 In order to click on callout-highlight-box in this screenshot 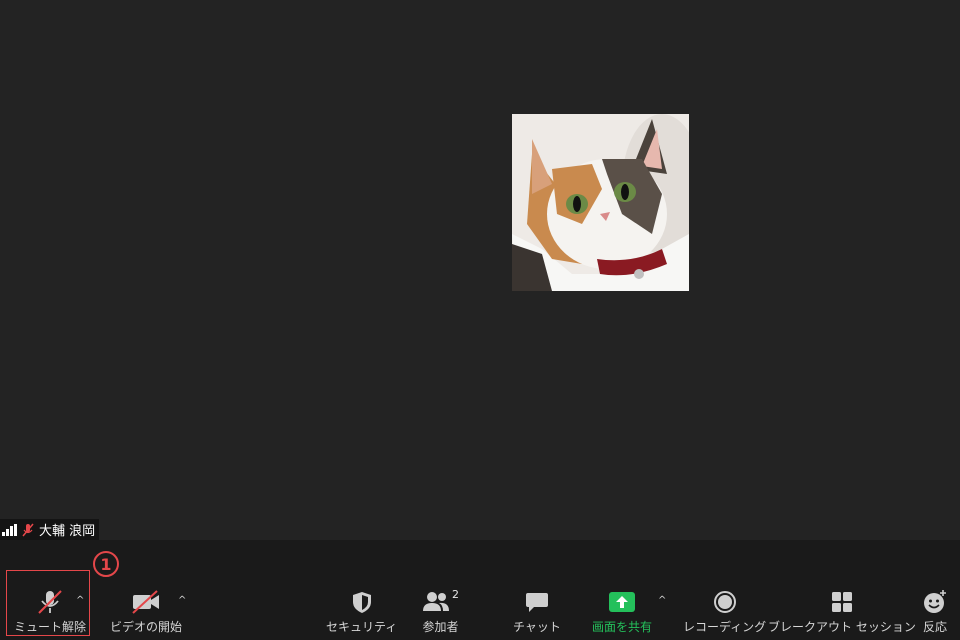, I will do `click(48, 603)`.